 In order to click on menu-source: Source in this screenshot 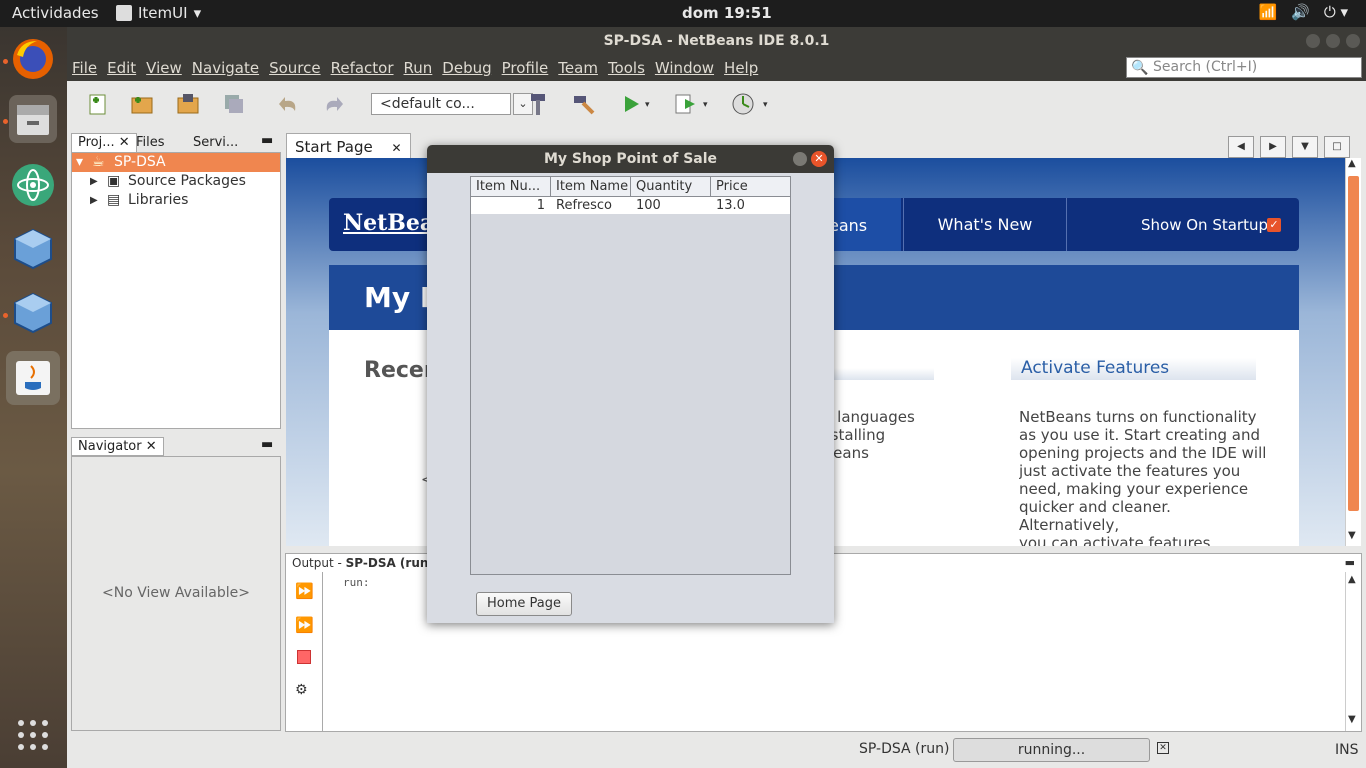, I will do `click(295, 68)`.